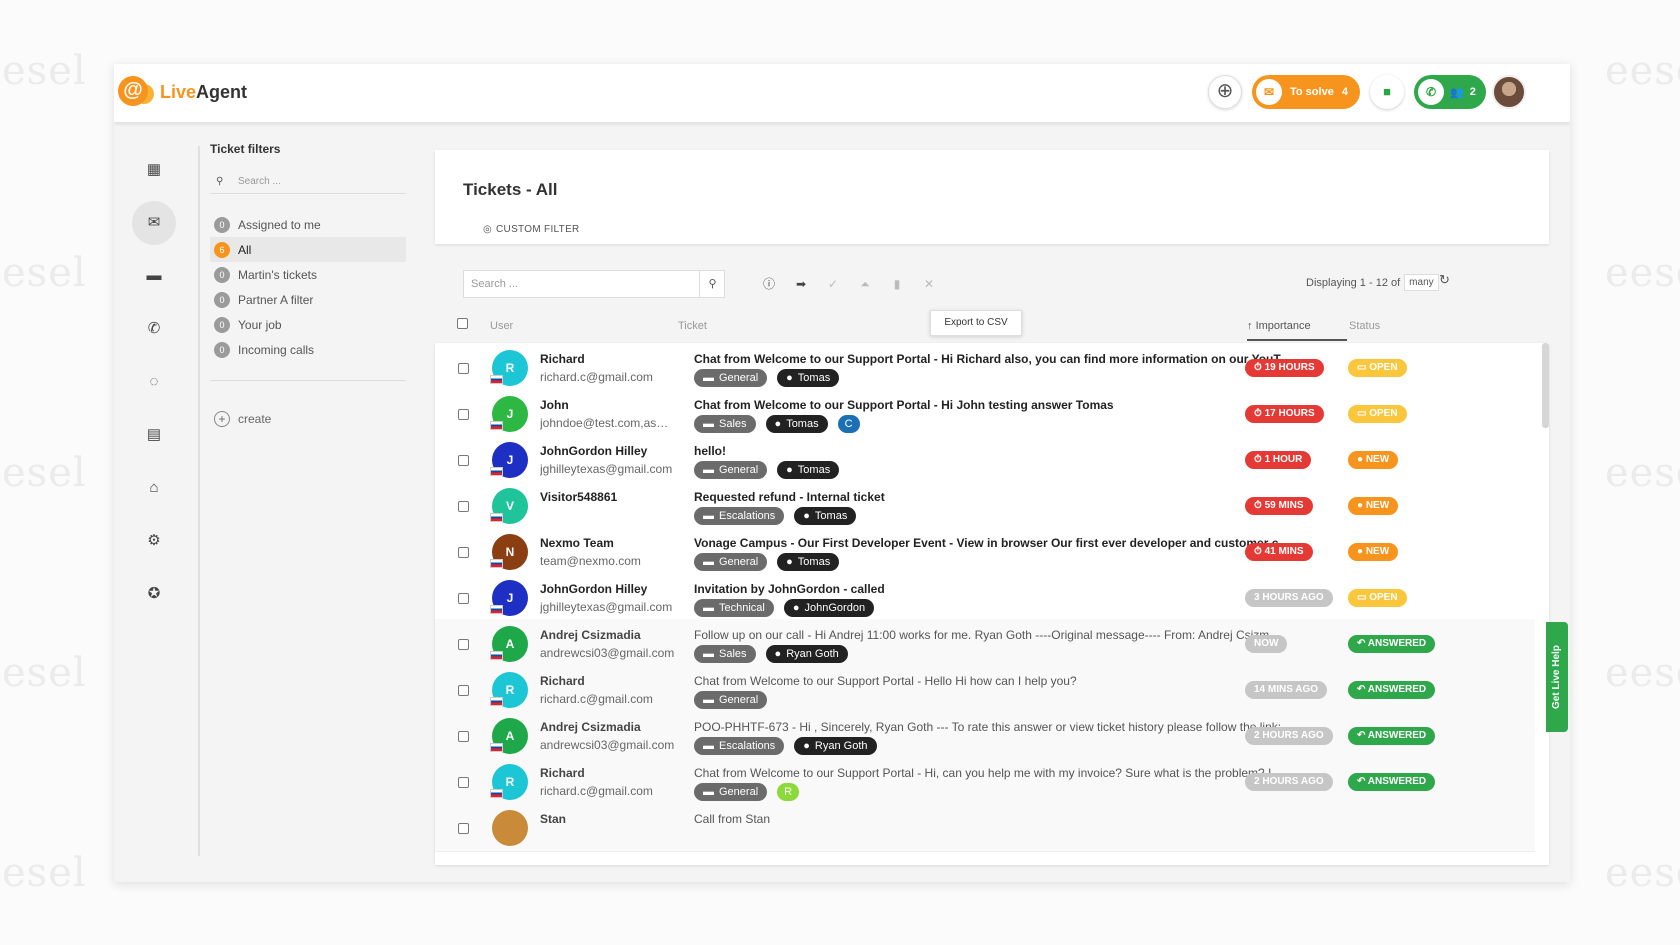 Image resolution: width=1680 pixels, height=945 pixels. Describe the element at coordinates (1297, 330) in the screenshot. I see `column-importance: ↑ Importance` at that location.